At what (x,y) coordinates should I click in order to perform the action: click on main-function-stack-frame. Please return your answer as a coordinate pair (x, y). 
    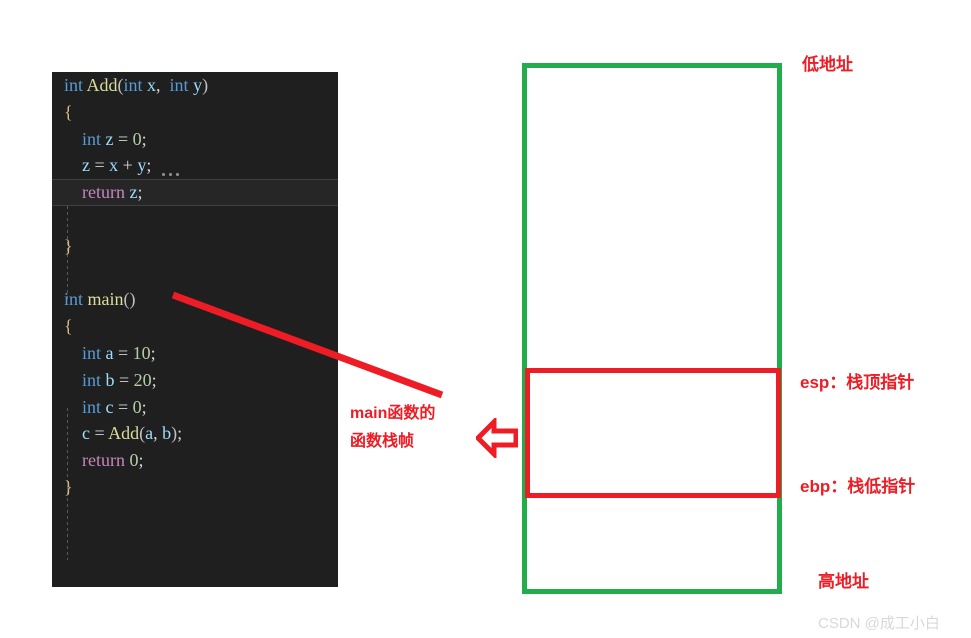
    Looking at the image, I should click on (653, 433).